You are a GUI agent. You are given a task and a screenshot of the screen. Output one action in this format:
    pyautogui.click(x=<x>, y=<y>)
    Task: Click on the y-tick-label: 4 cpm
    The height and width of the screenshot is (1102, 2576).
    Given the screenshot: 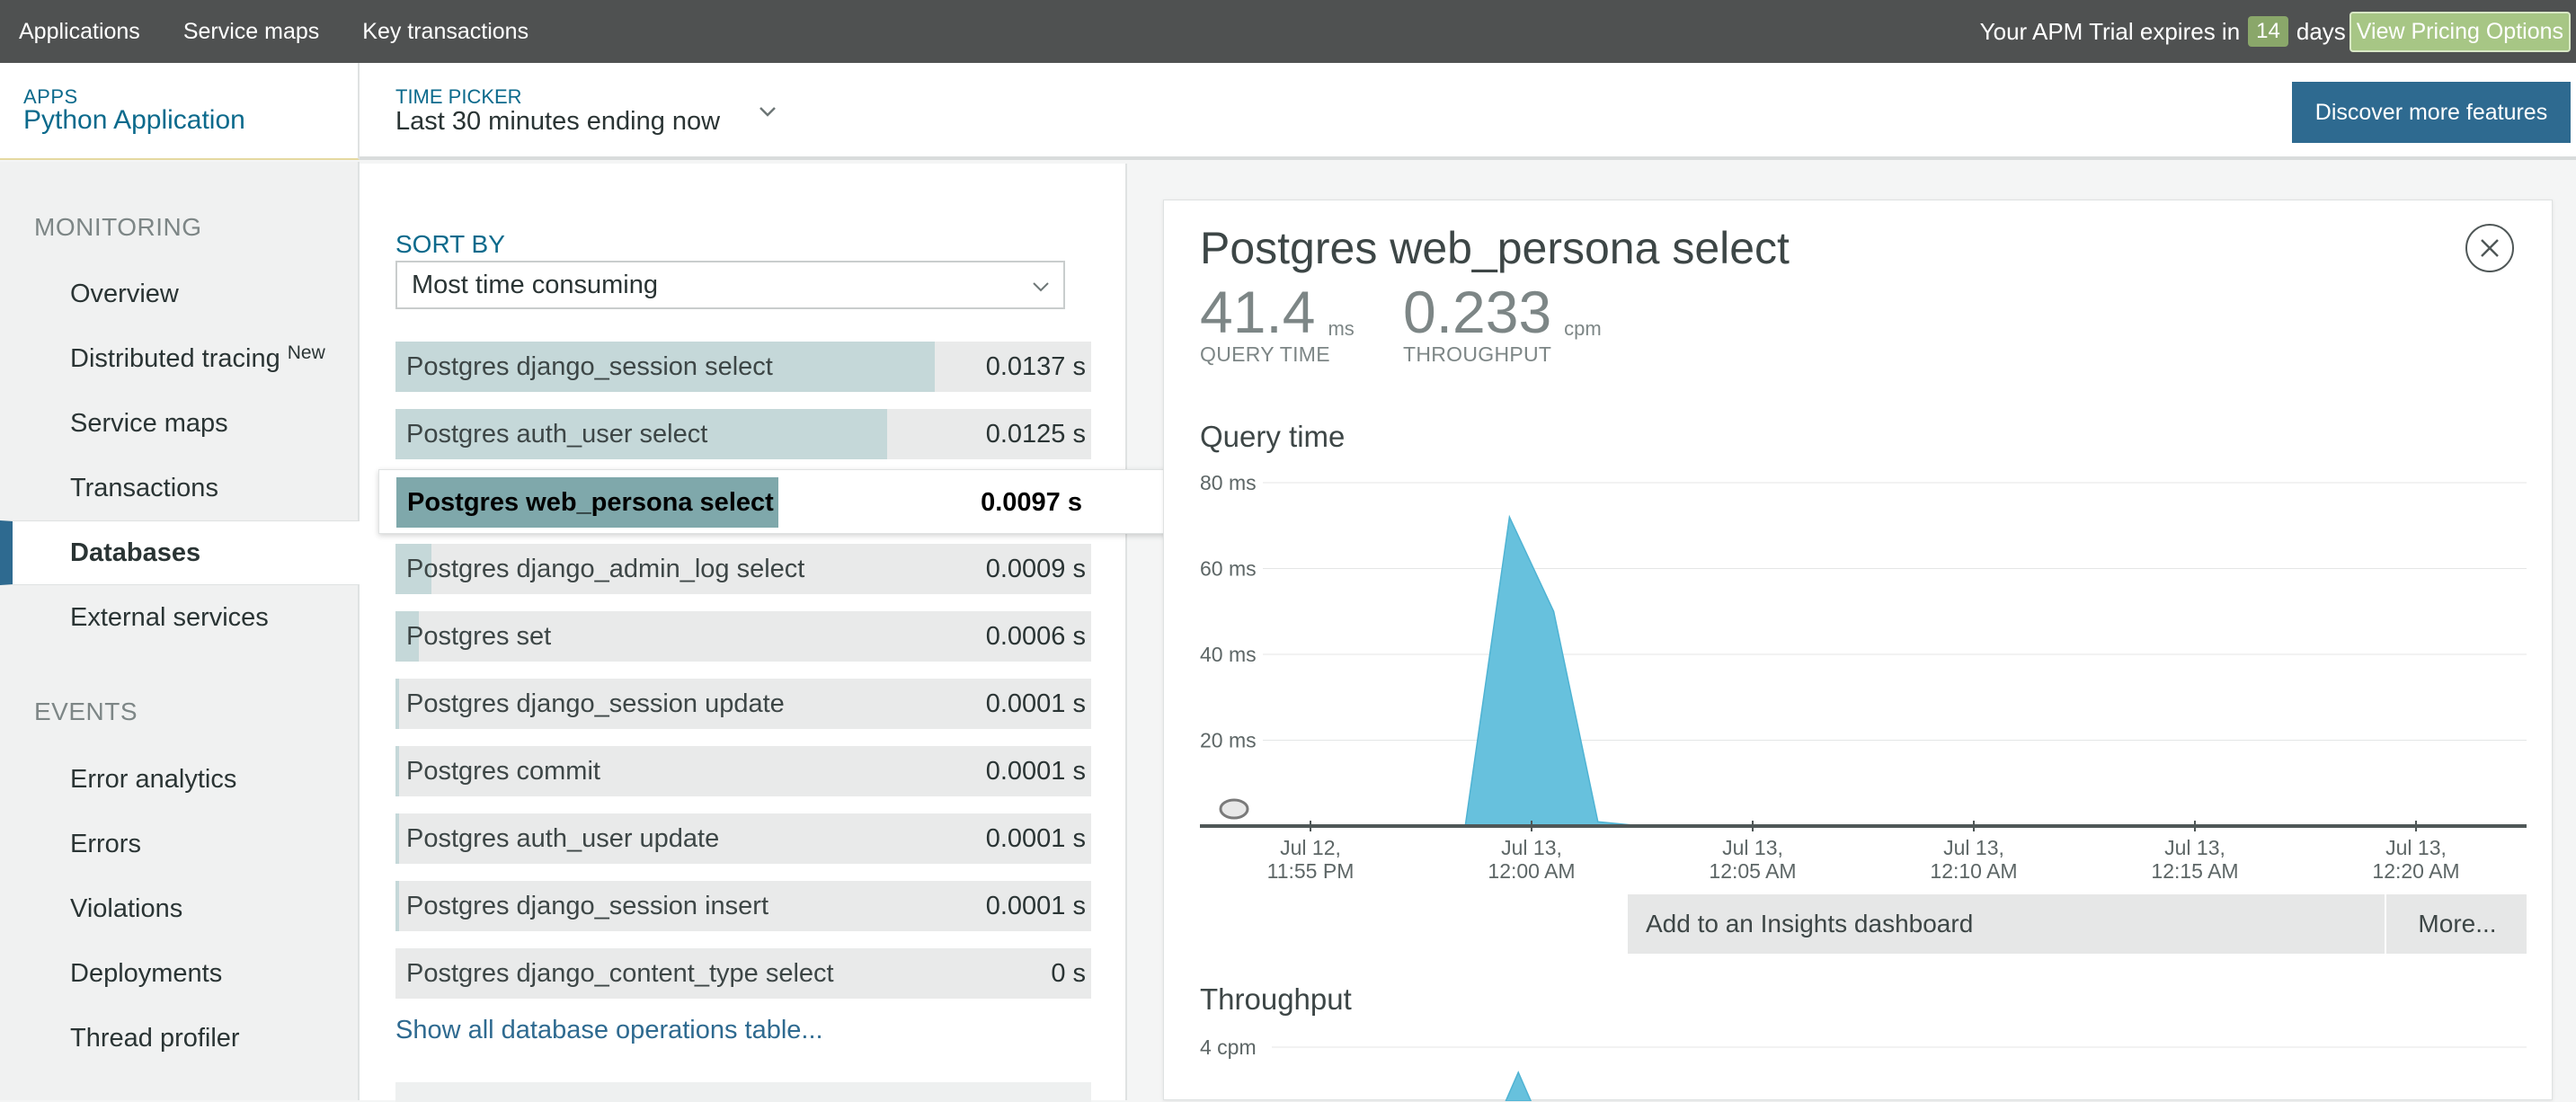 What is the action you would take?
    pyautogui.click(x=1228, y=1047)
    